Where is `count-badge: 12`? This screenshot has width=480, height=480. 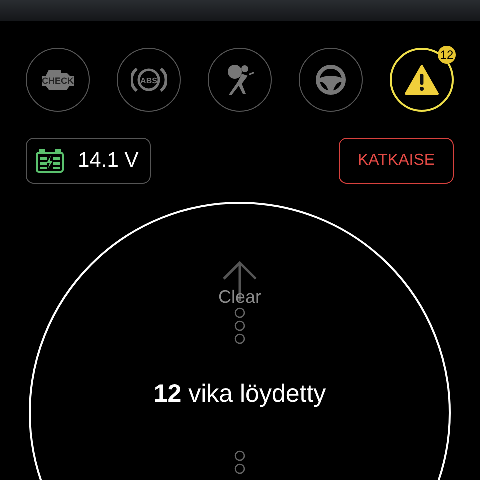
count-badge: 12 is located at coordinates (447, 55).